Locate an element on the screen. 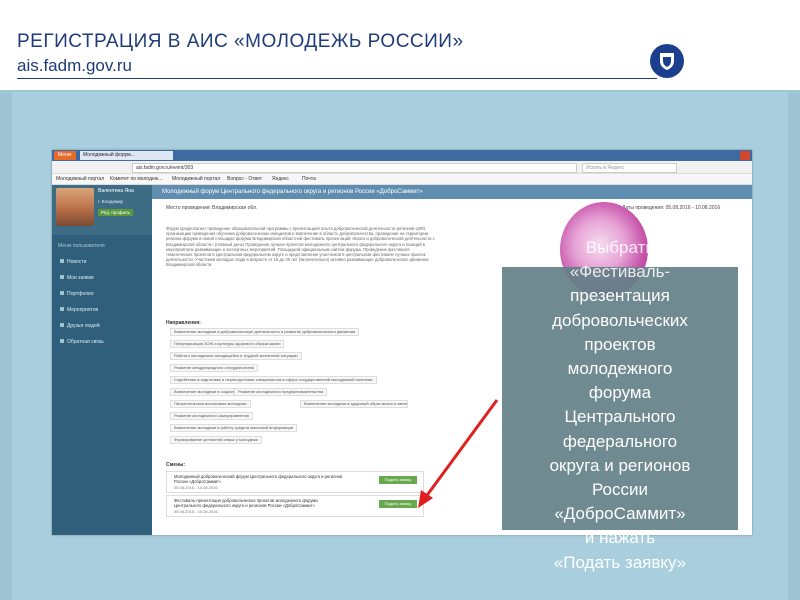 The image size is (800, 600). event-dates: Даты проведения: 05.08.2016 - 10.08.2016 is located at coordinates (671, 208).